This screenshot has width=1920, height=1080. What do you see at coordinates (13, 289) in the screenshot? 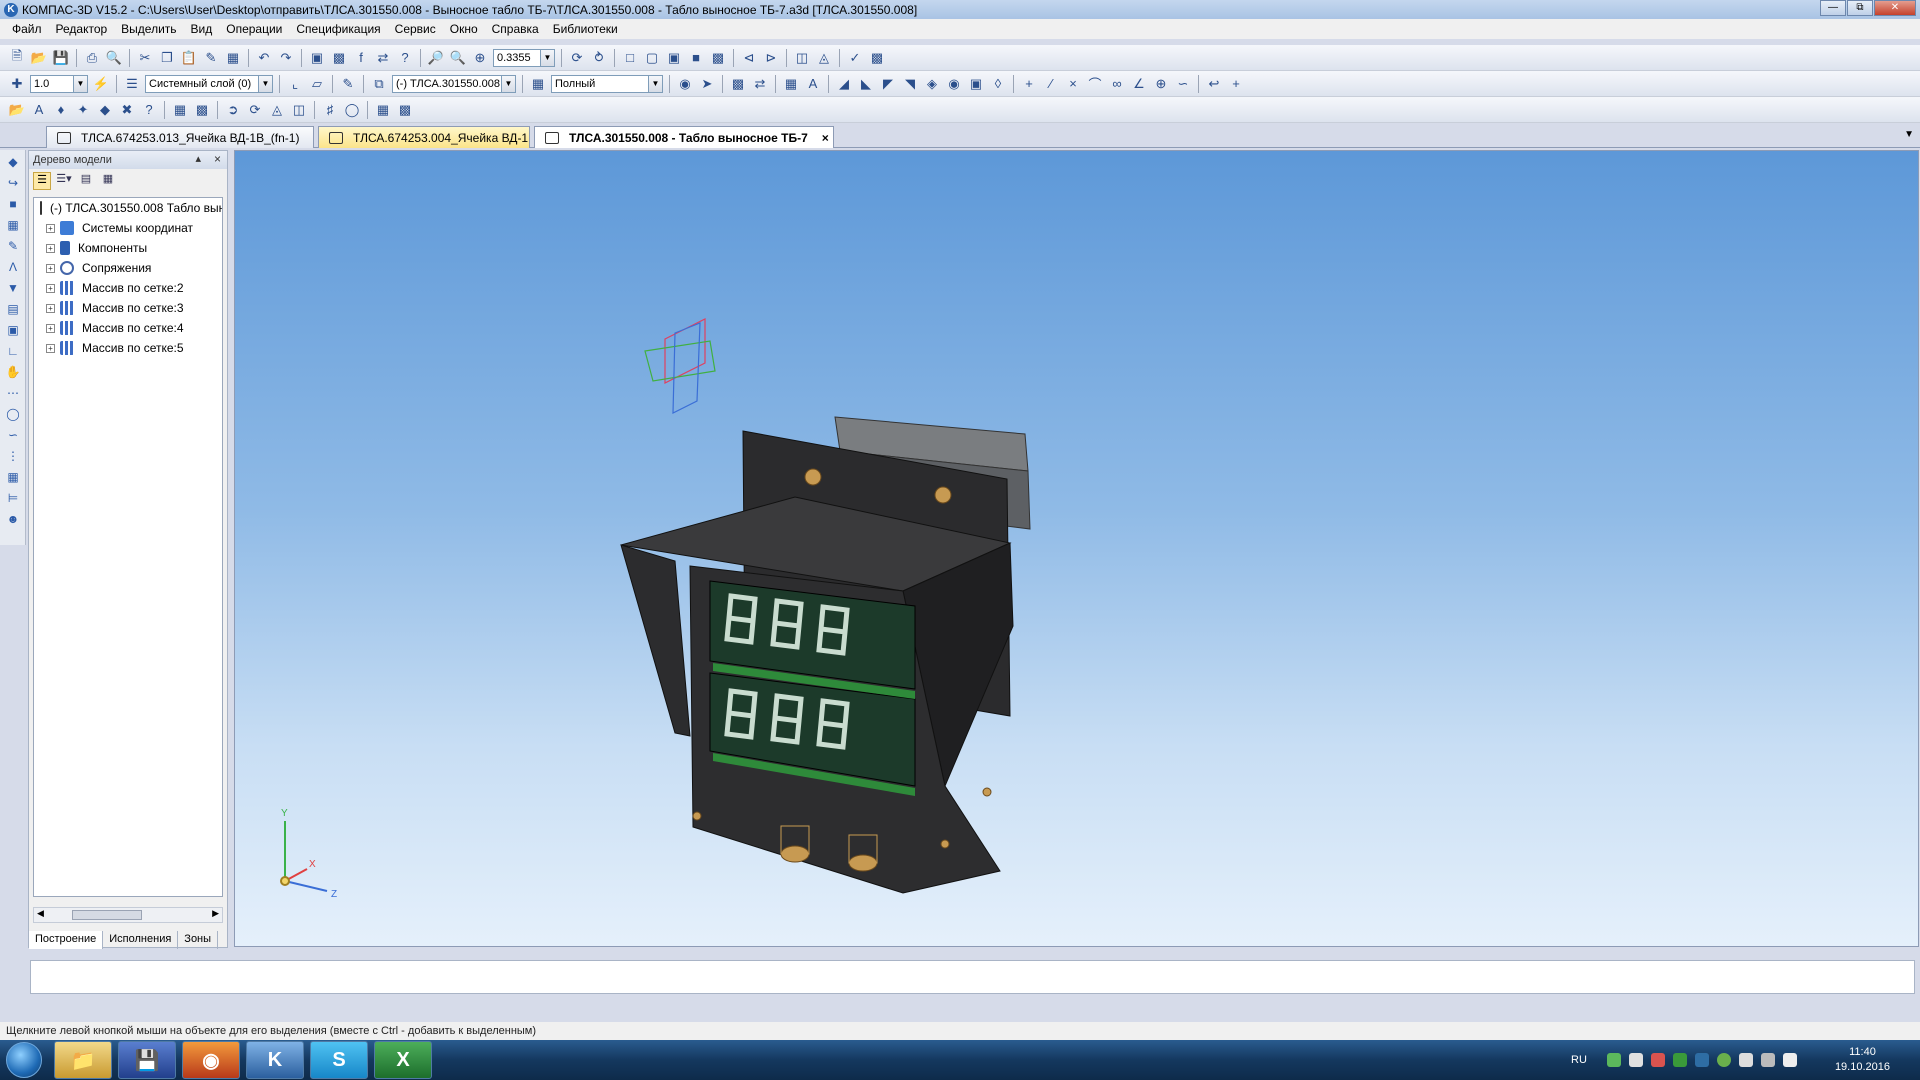
I see `filter-tool-icon: ▼` at bounding box center [13, 289].